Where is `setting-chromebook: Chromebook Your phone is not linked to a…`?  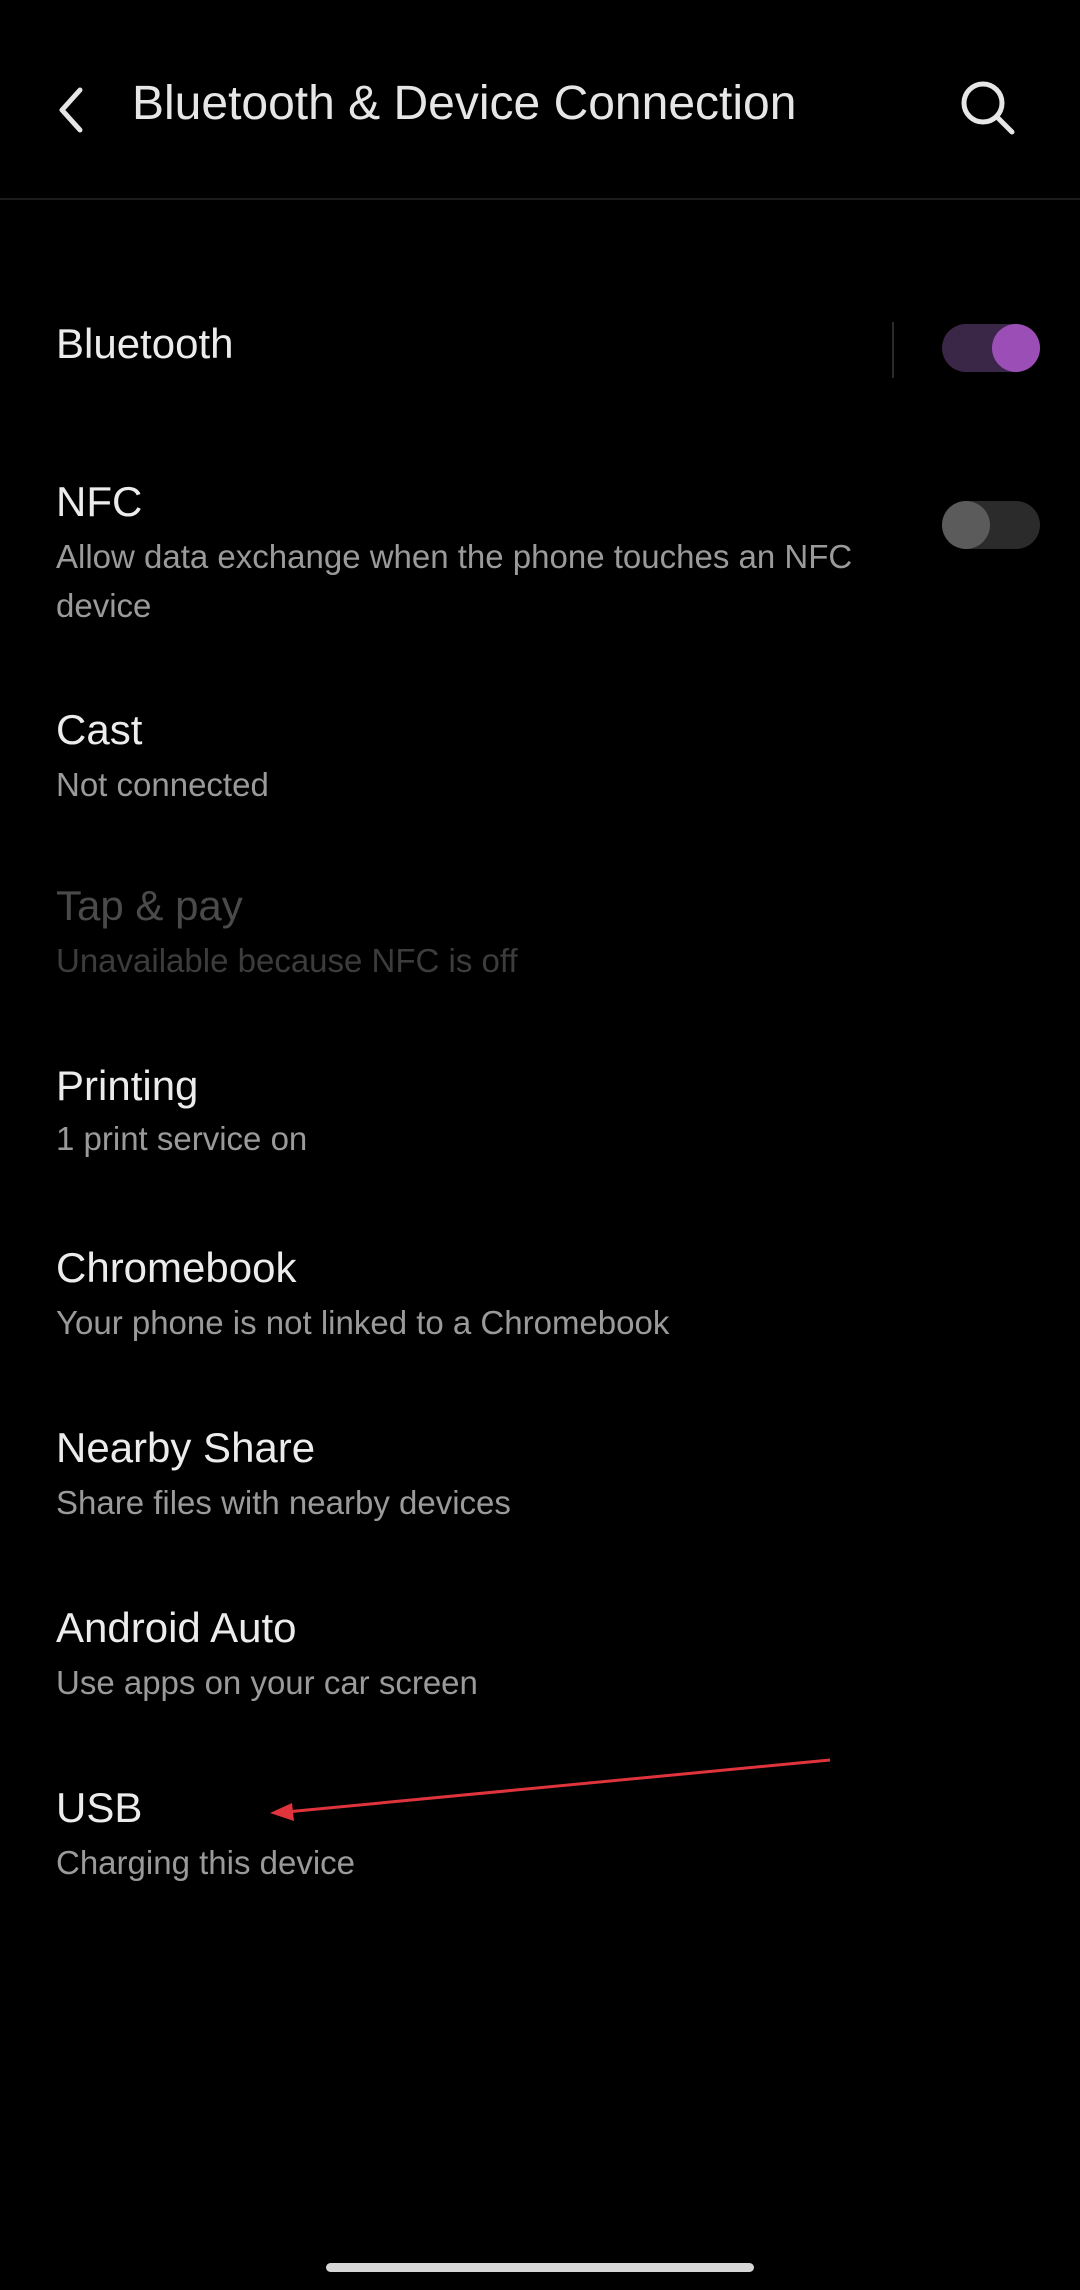
setting-chromebook: Chromebook Your phone is not linked to a… is located at coordinates (540, 1297).